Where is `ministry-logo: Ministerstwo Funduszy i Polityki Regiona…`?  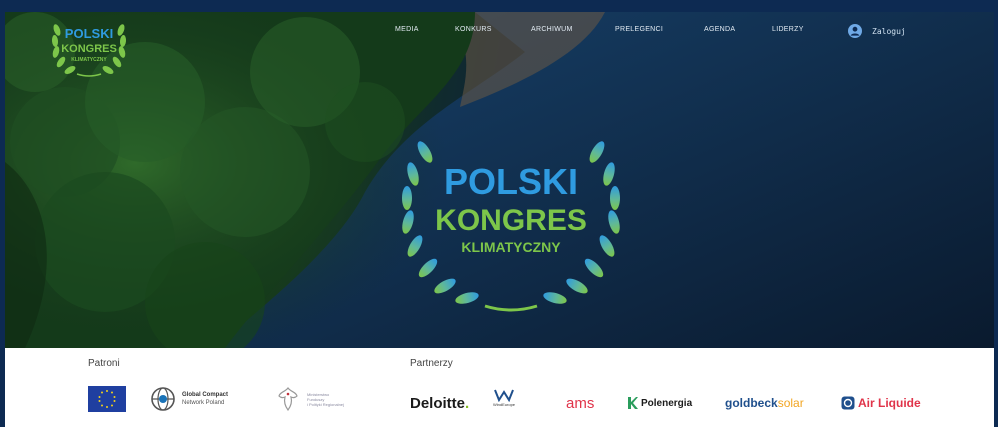
ministry-logo: Ministerstwo Funduszy i Polityki Regiona… is located at coordinates (310, 399).